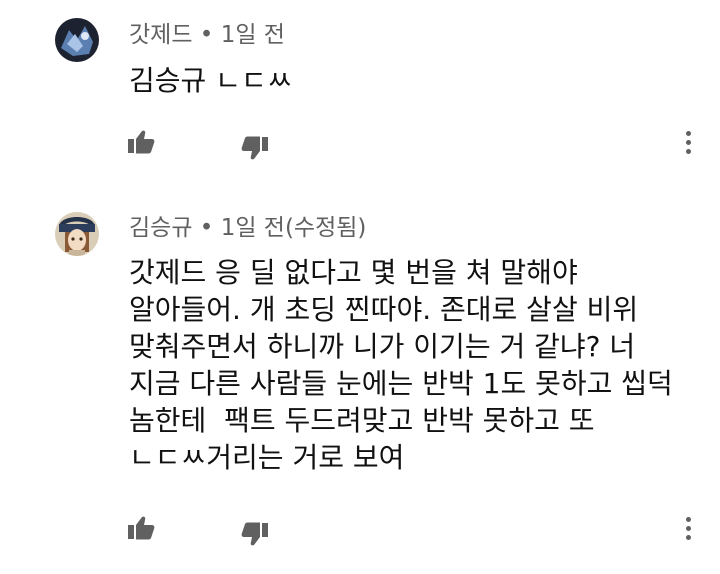 This screenshot has height=574, width=720. Describe the element at coordinates (401, 383) in the screenshot. I see `comment-text-line: 지금 다른 사람들 눈에는 반박 1도 못하고 씹덕` at that location.